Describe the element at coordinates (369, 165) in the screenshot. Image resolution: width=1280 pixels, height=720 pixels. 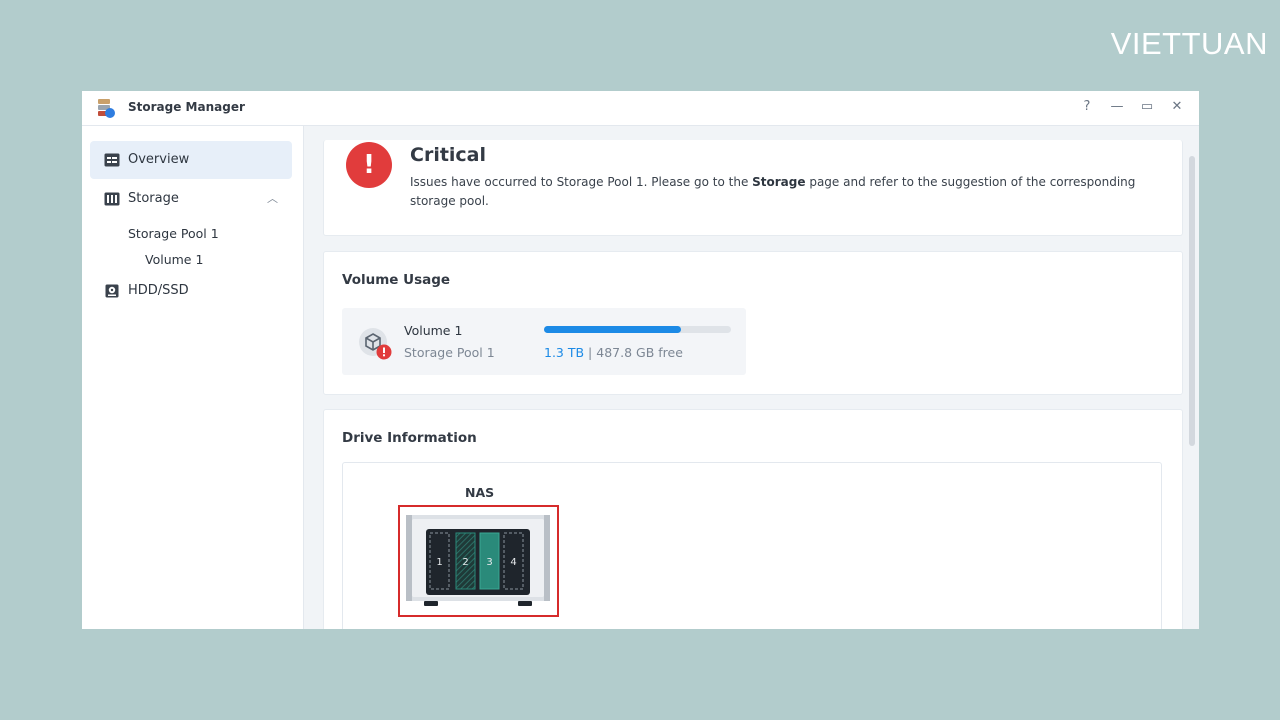
I see `critical-alert-icon: !` at that location.